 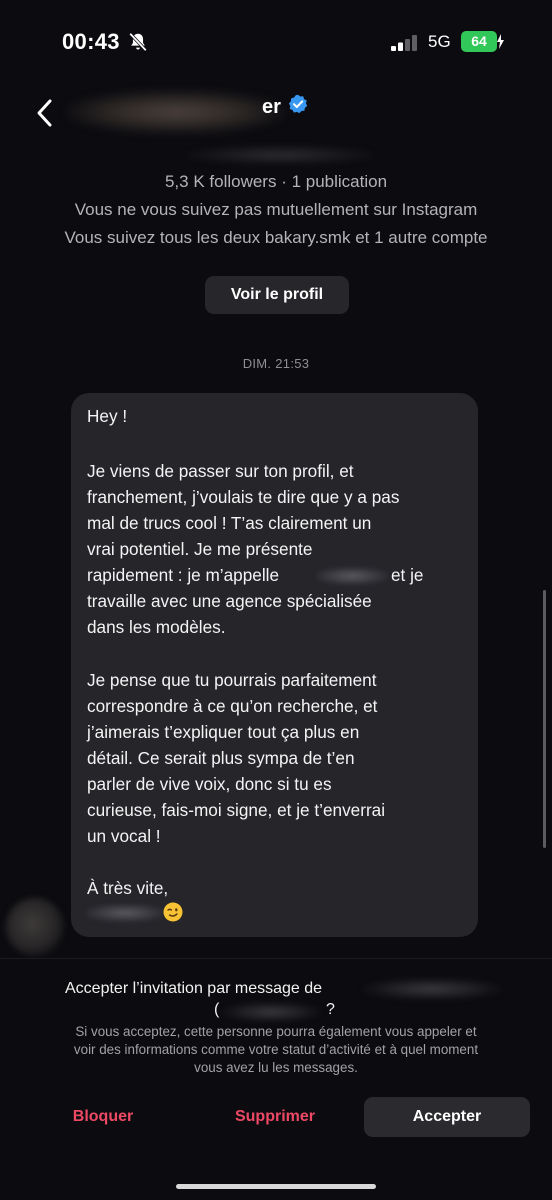 I want to click on message-line: Je viens de passer sur ton profil, et, so click(x=220, y=471).